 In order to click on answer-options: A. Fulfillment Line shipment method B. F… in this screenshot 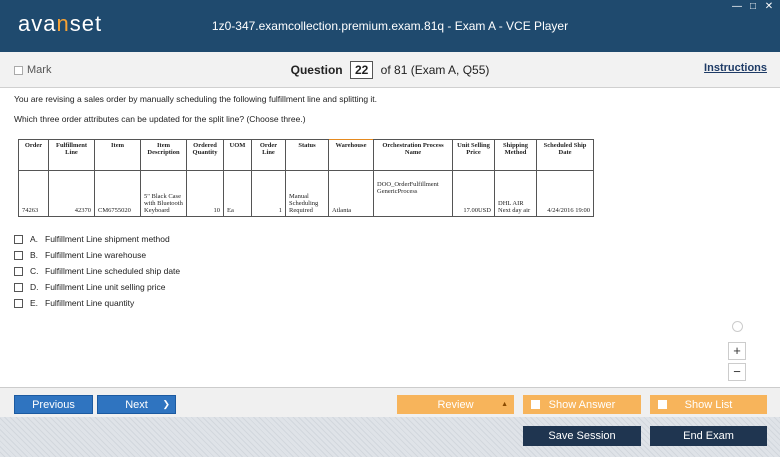, I will do `click(97, 271)`.